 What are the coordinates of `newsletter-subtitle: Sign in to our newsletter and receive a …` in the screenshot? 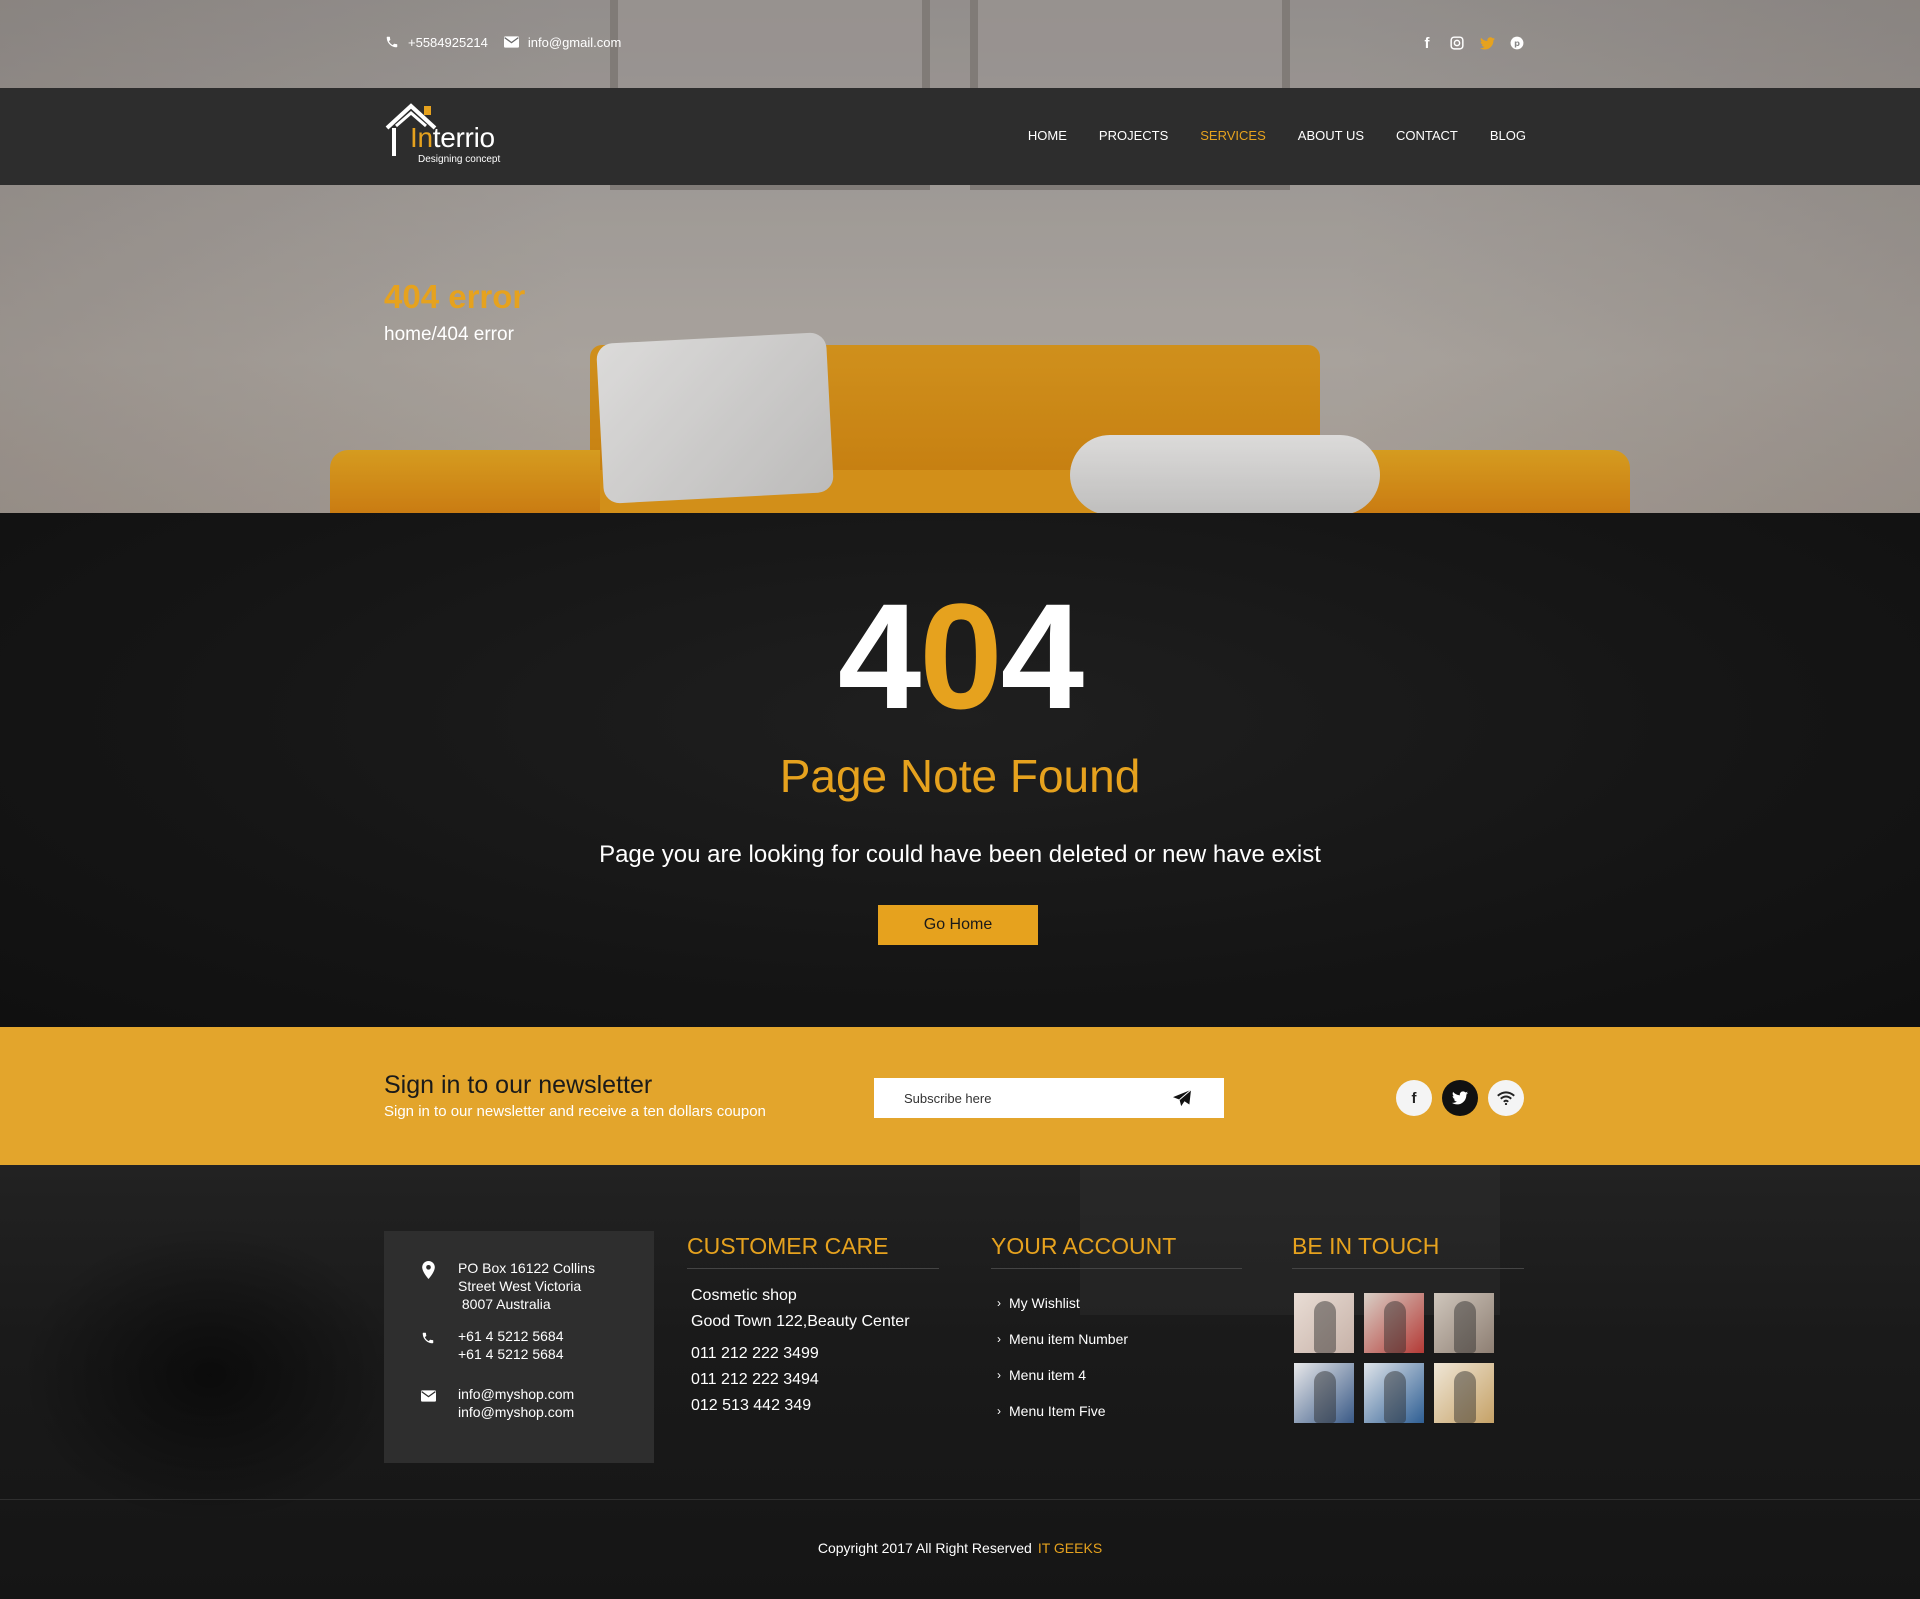 It's located at (575, 1111).